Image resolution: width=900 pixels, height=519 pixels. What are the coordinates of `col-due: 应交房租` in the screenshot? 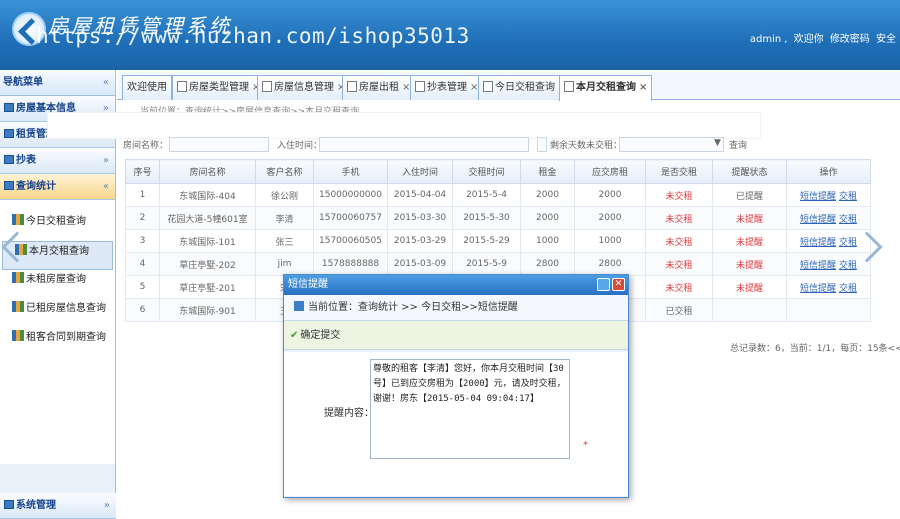 It's located at (610, 171).